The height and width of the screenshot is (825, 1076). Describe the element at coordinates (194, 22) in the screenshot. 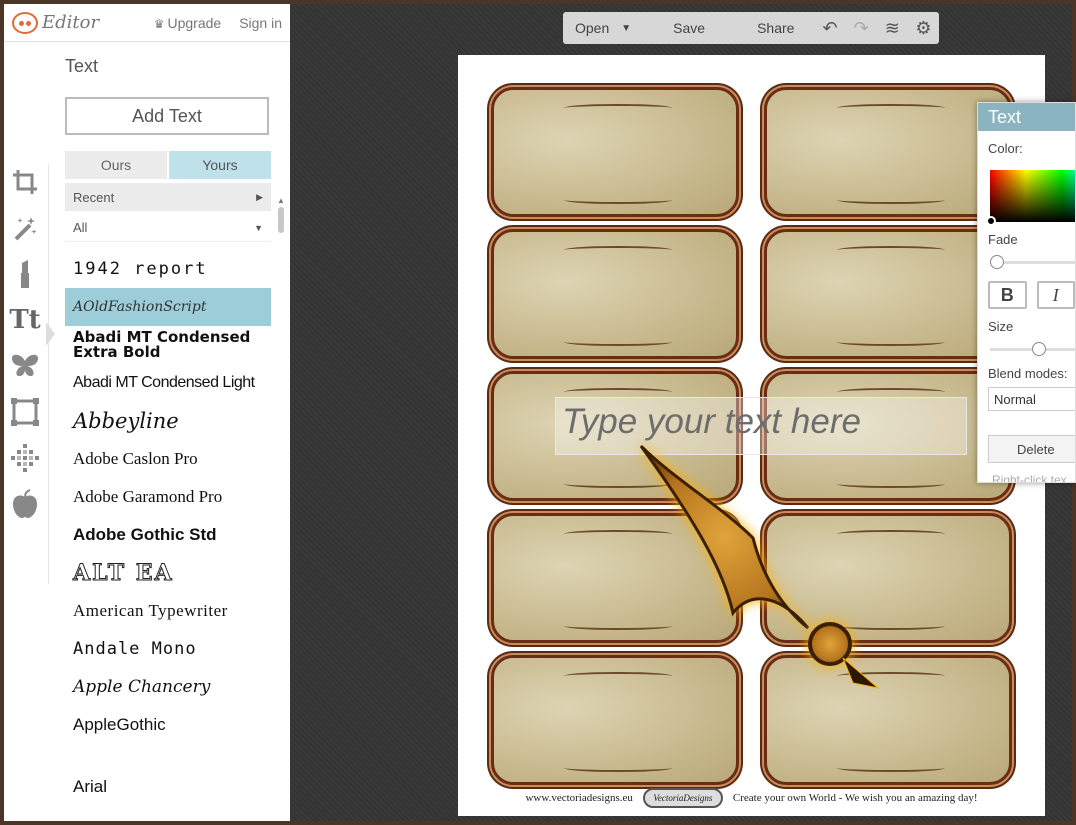

I see `upgrade-label: Upgrade` at that location.